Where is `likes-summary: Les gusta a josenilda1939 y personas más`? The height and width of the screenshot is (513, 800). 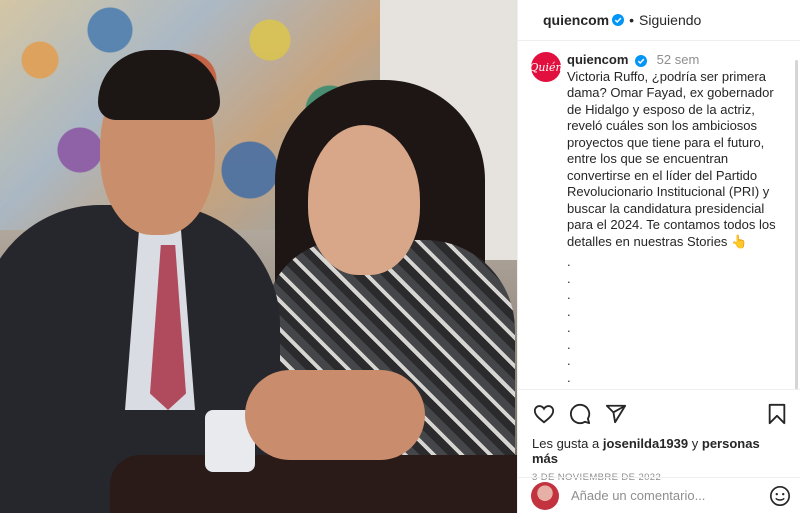 likes-summary: Les gusta a josenilda1939 y personas más is located at coordinates (660, 451).